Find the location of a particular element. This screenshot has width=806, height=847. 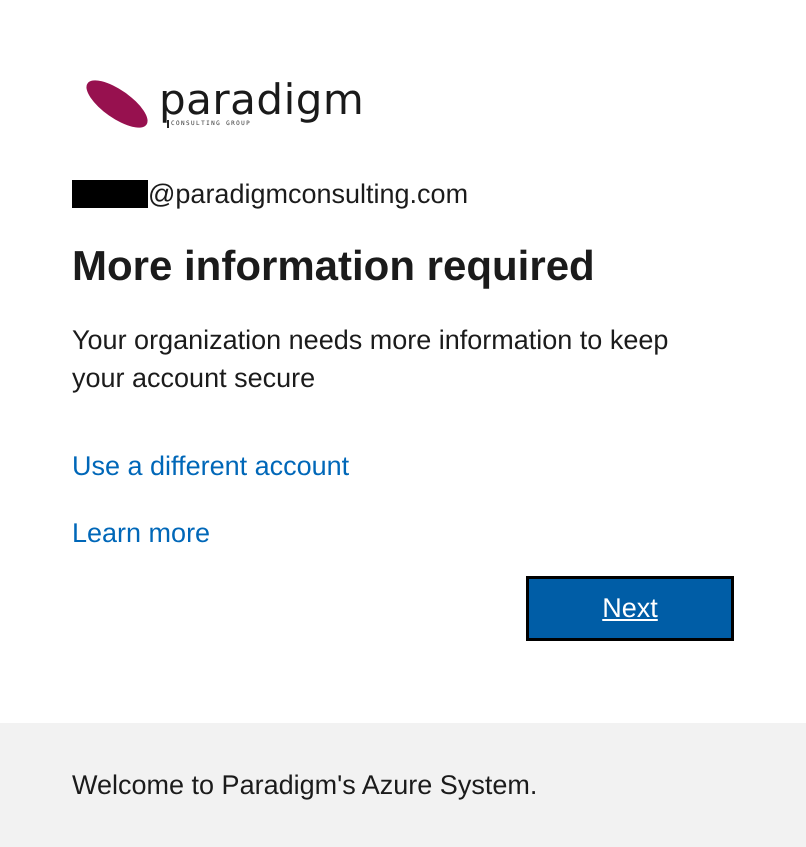

footer-text: Welcome to Paradigm's Azure System. is located at coordinates (305, 785).